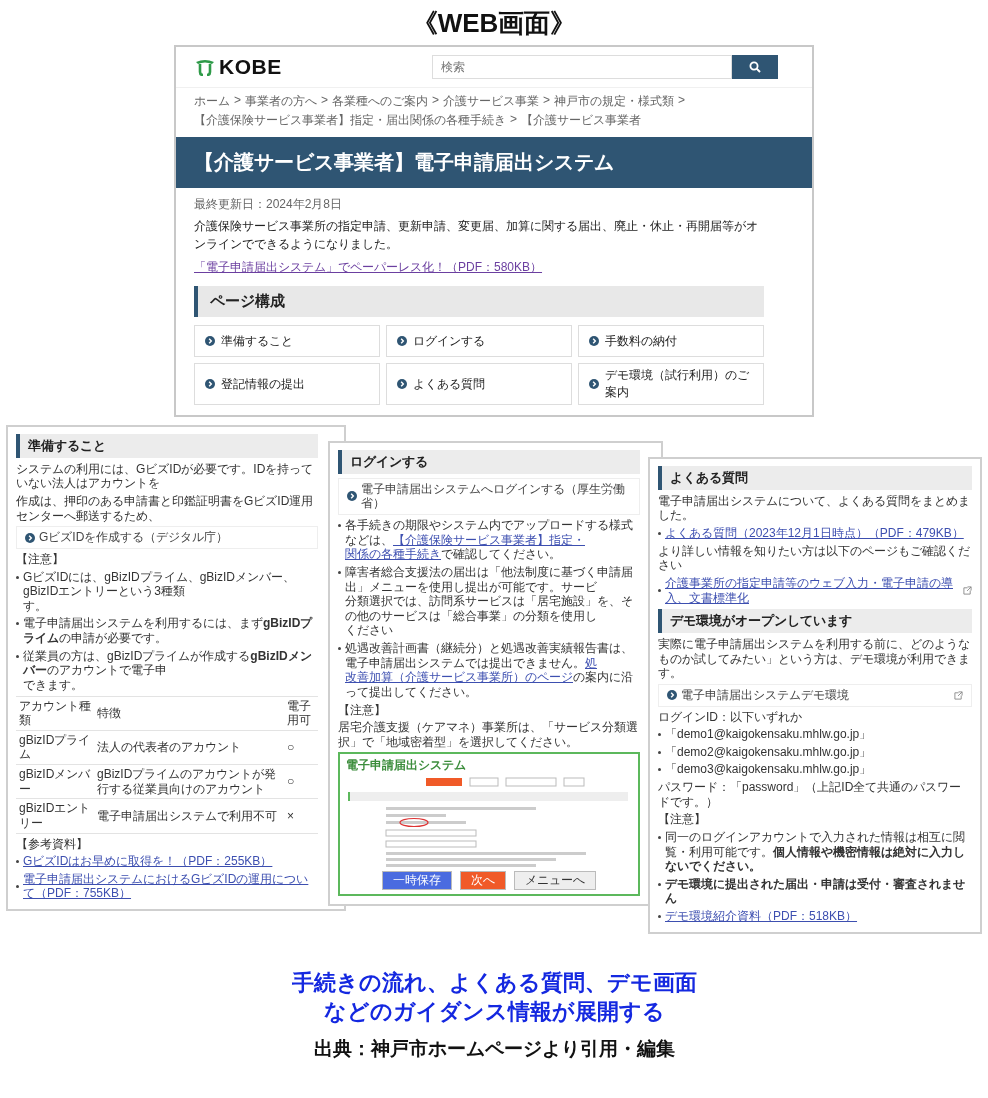 The image size is (988, 1098). Describe the element at coordinates (768, 734) in the screenshot. I see `bullet-text: 「demo1@kaigokensaku.mhlw.go.jp」` at that location.